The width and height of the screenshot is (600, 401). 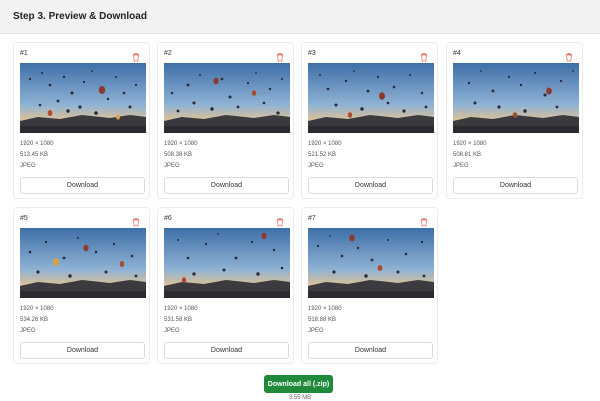 I want to click on image-card: #7 1920 × 1080 518.88 KB JPEG Download, so click(x=369, y=285).